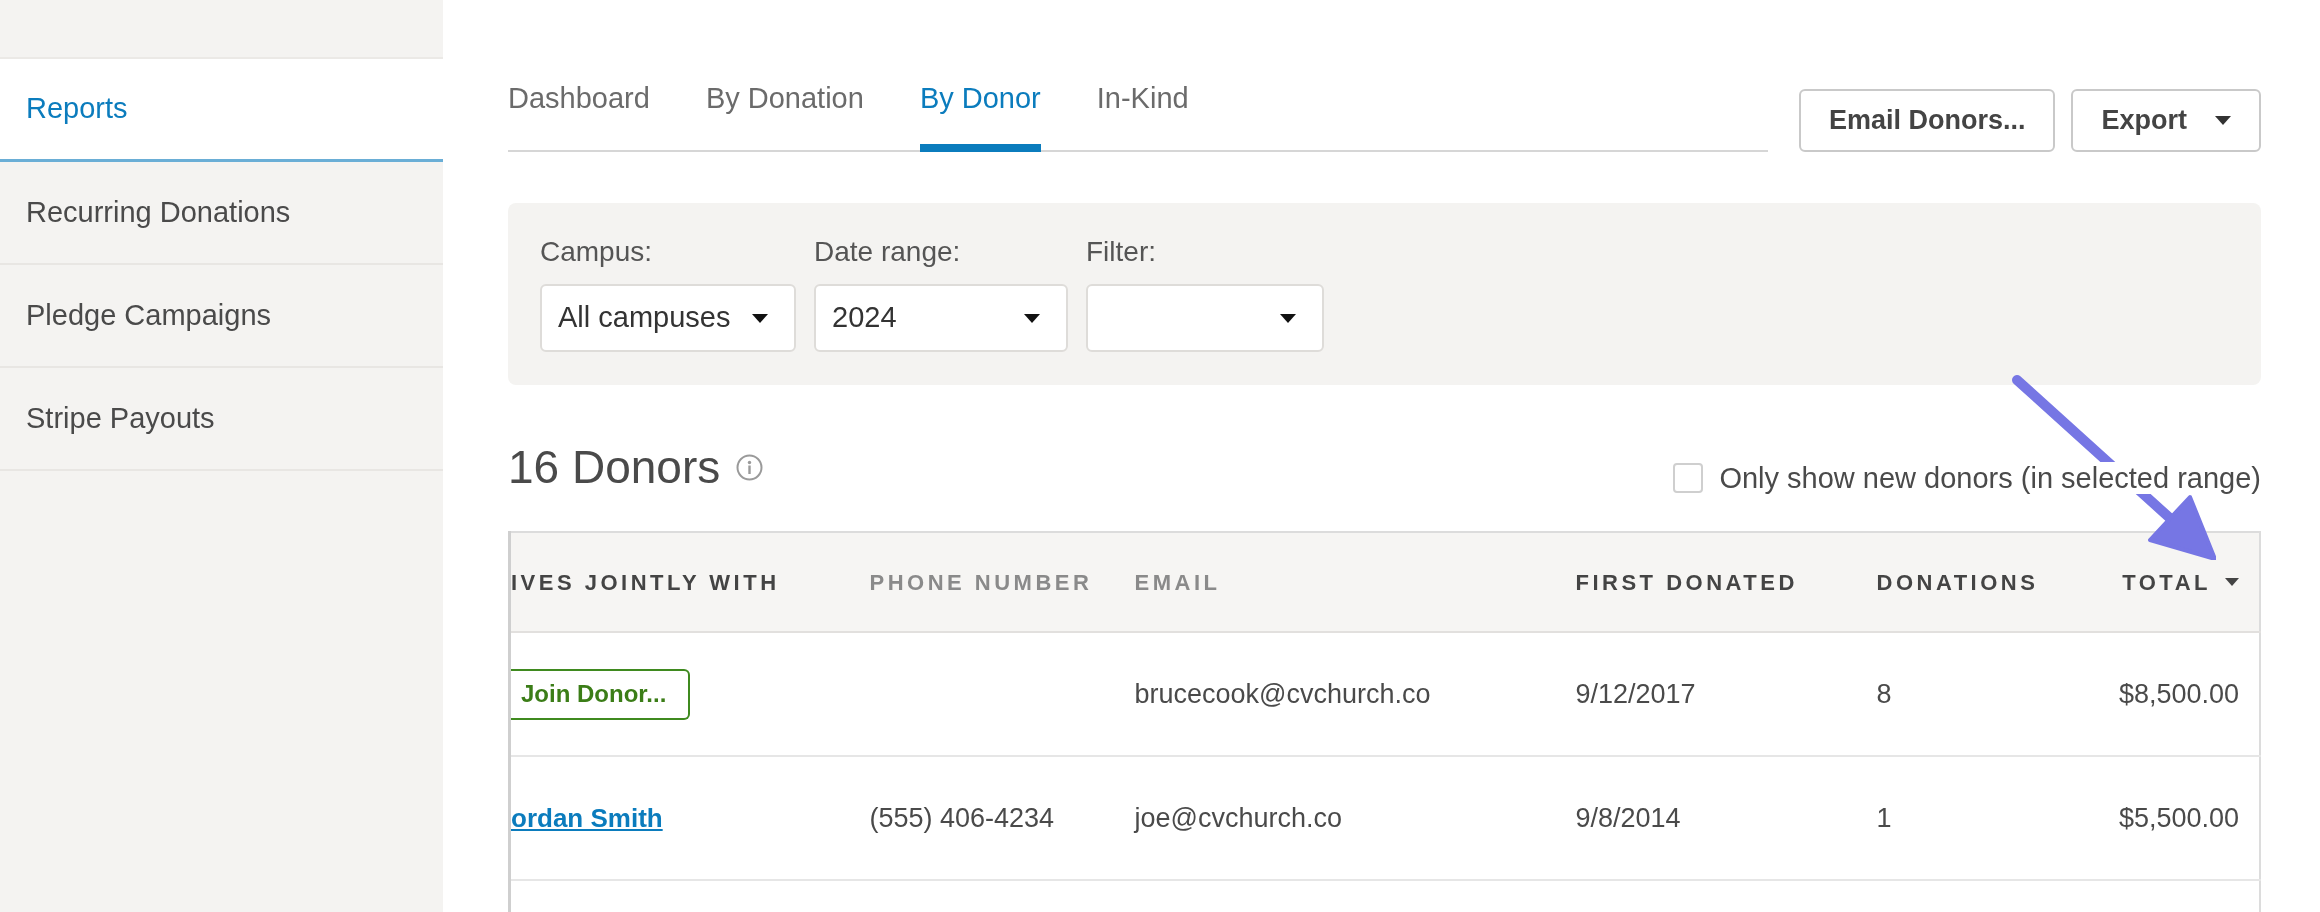 The image size is (2320, 912). What do you see at coordinates (1635, 693) in the screenshot?
I see `first-donated-date: 9/12/2017` at bounding box center [1635, 693].